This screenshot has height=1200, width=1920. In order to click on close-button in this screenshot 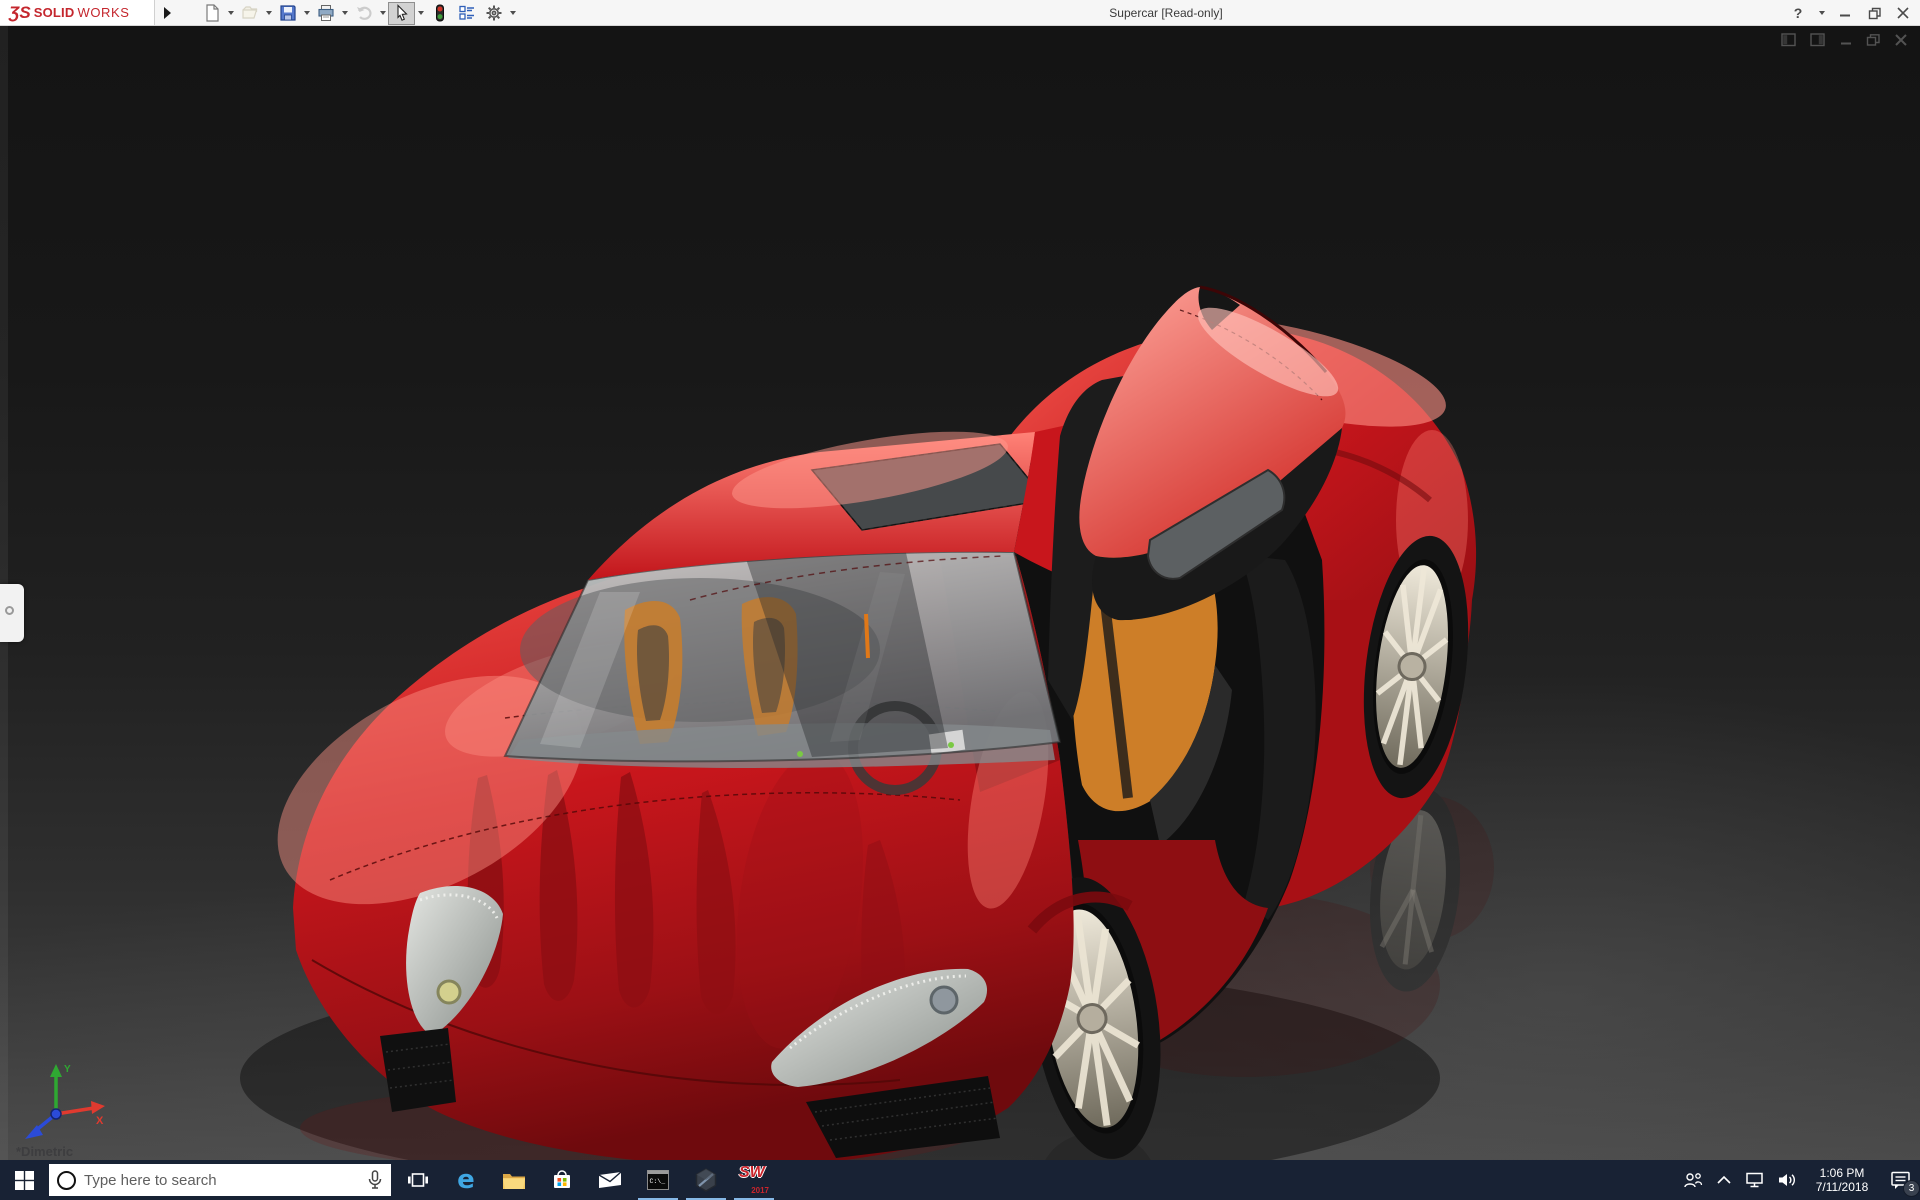, I will do `click(1903, 13)`.